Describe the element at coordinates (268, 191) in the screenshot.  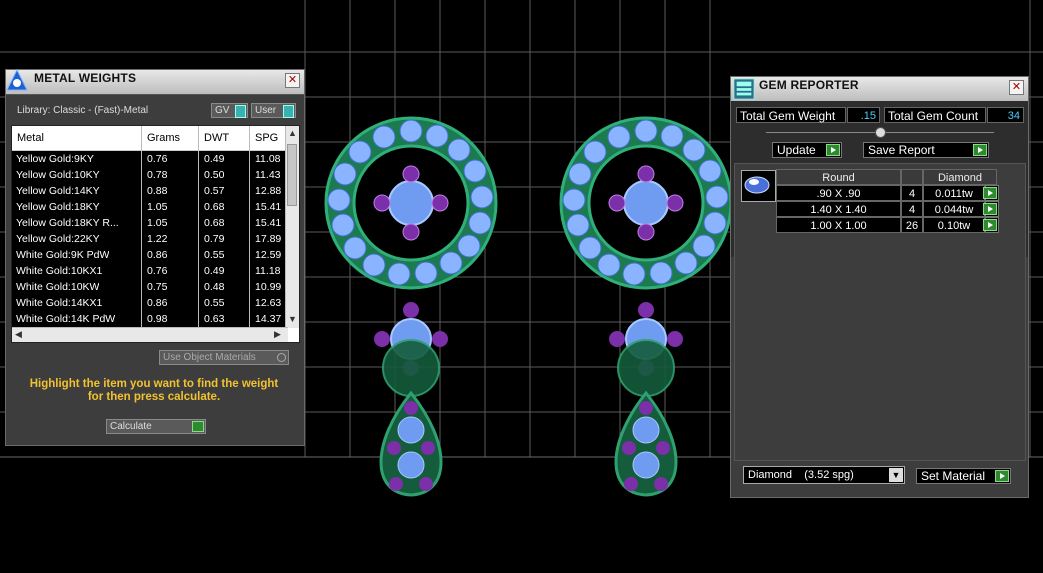
I see `table-cell: 12.88` at that location.